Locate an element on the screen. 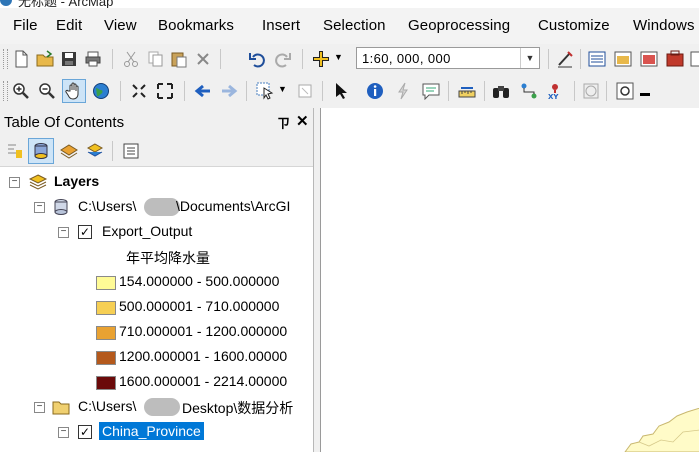 This screenshot has width=699, height=452. legend-class-row: 1600.000001 - 2214.00000 is located at coordinates (156, 384).